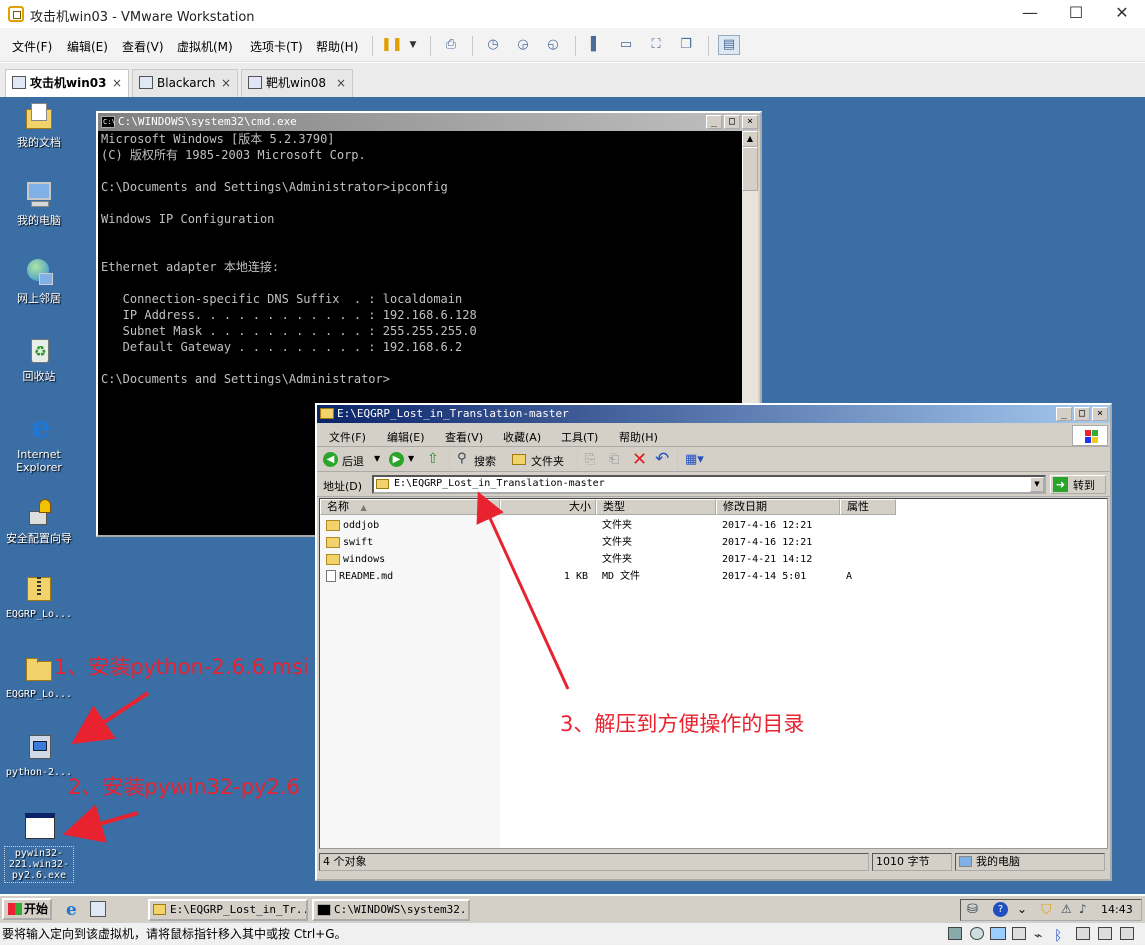 This screenshot has width=1145, height=947. Describe the element at coordinates (955, 933) in the screenshot. I see `hard-disk-icon` at that location.